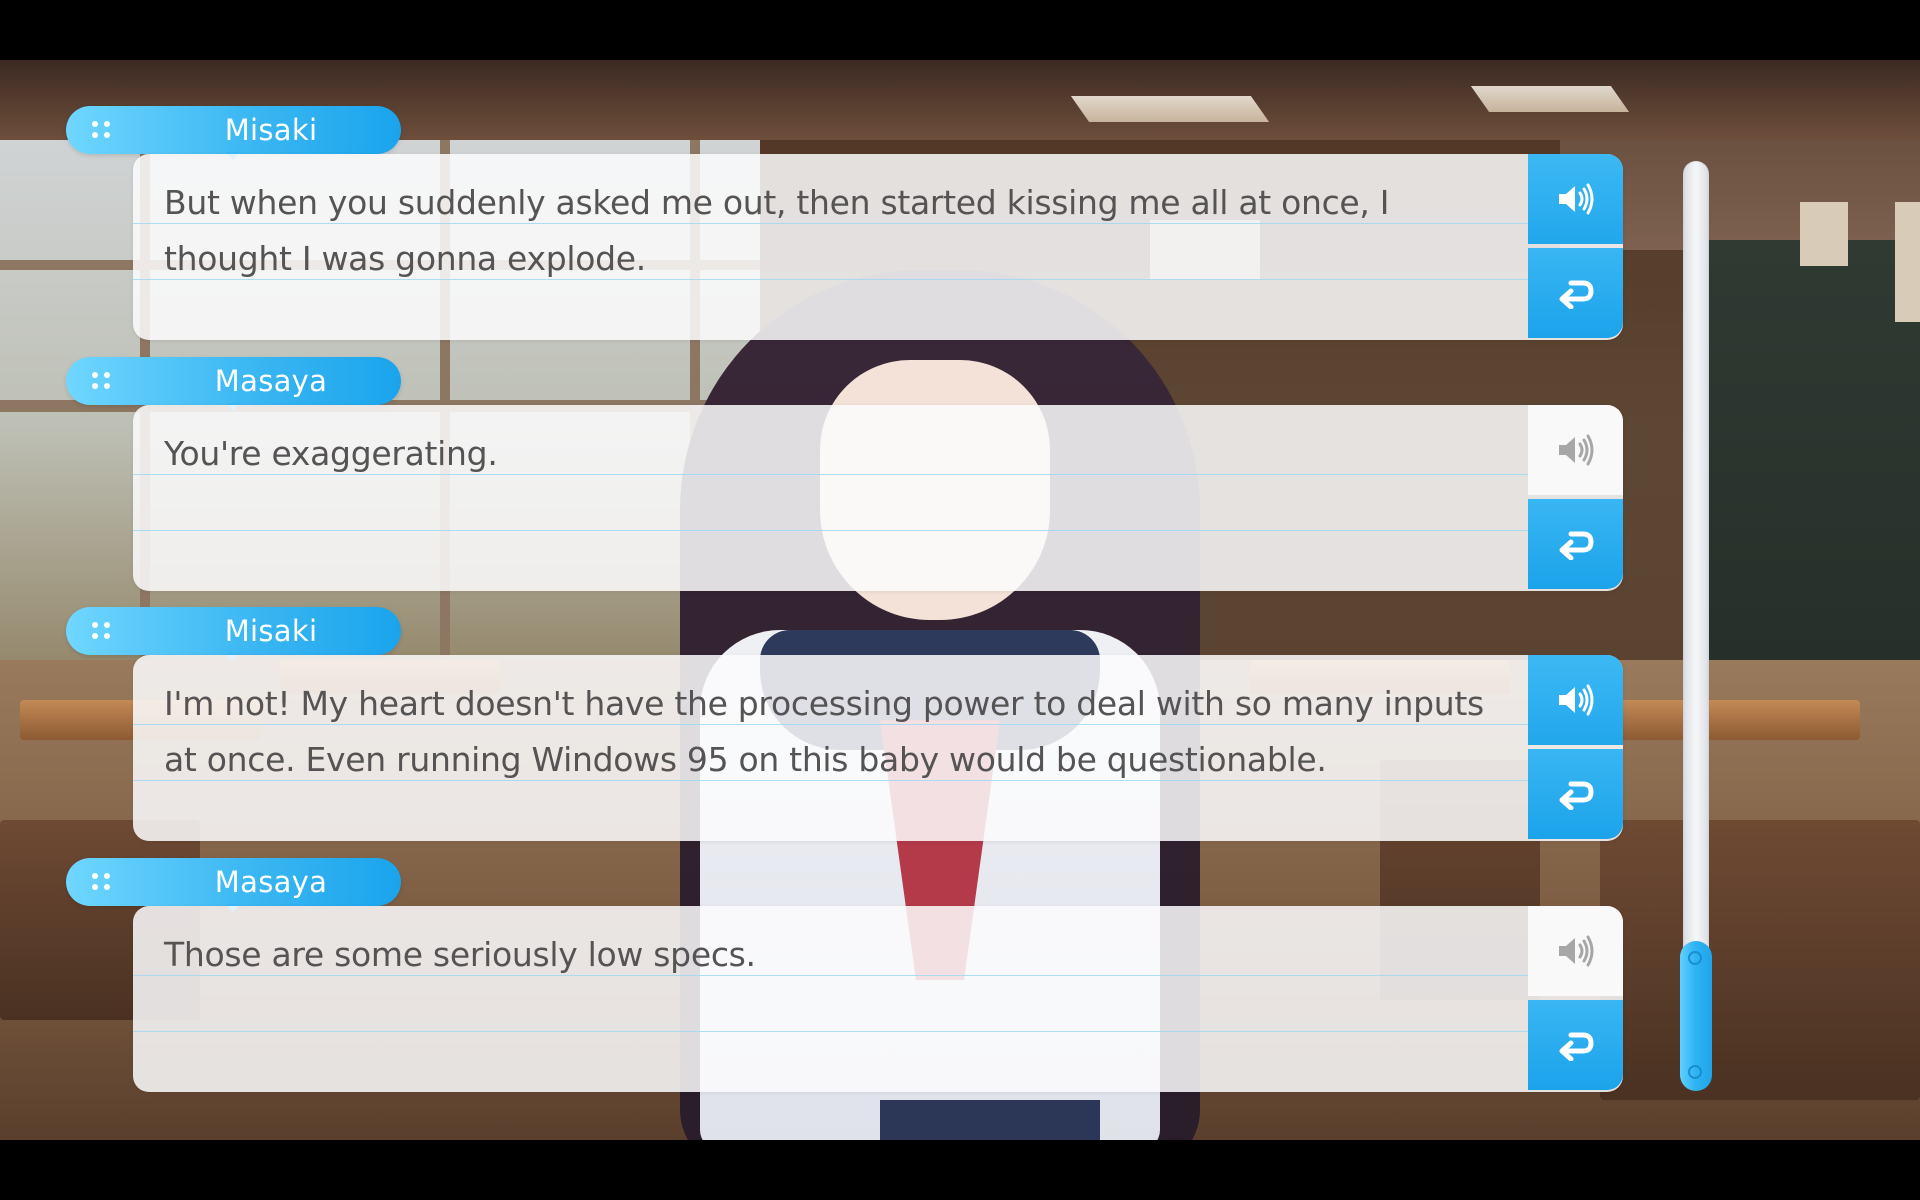  Describe the element at coordinates (460, 954) in the screenshot. I see `dialogue-text: Those are some seriously low specs.` at that location.